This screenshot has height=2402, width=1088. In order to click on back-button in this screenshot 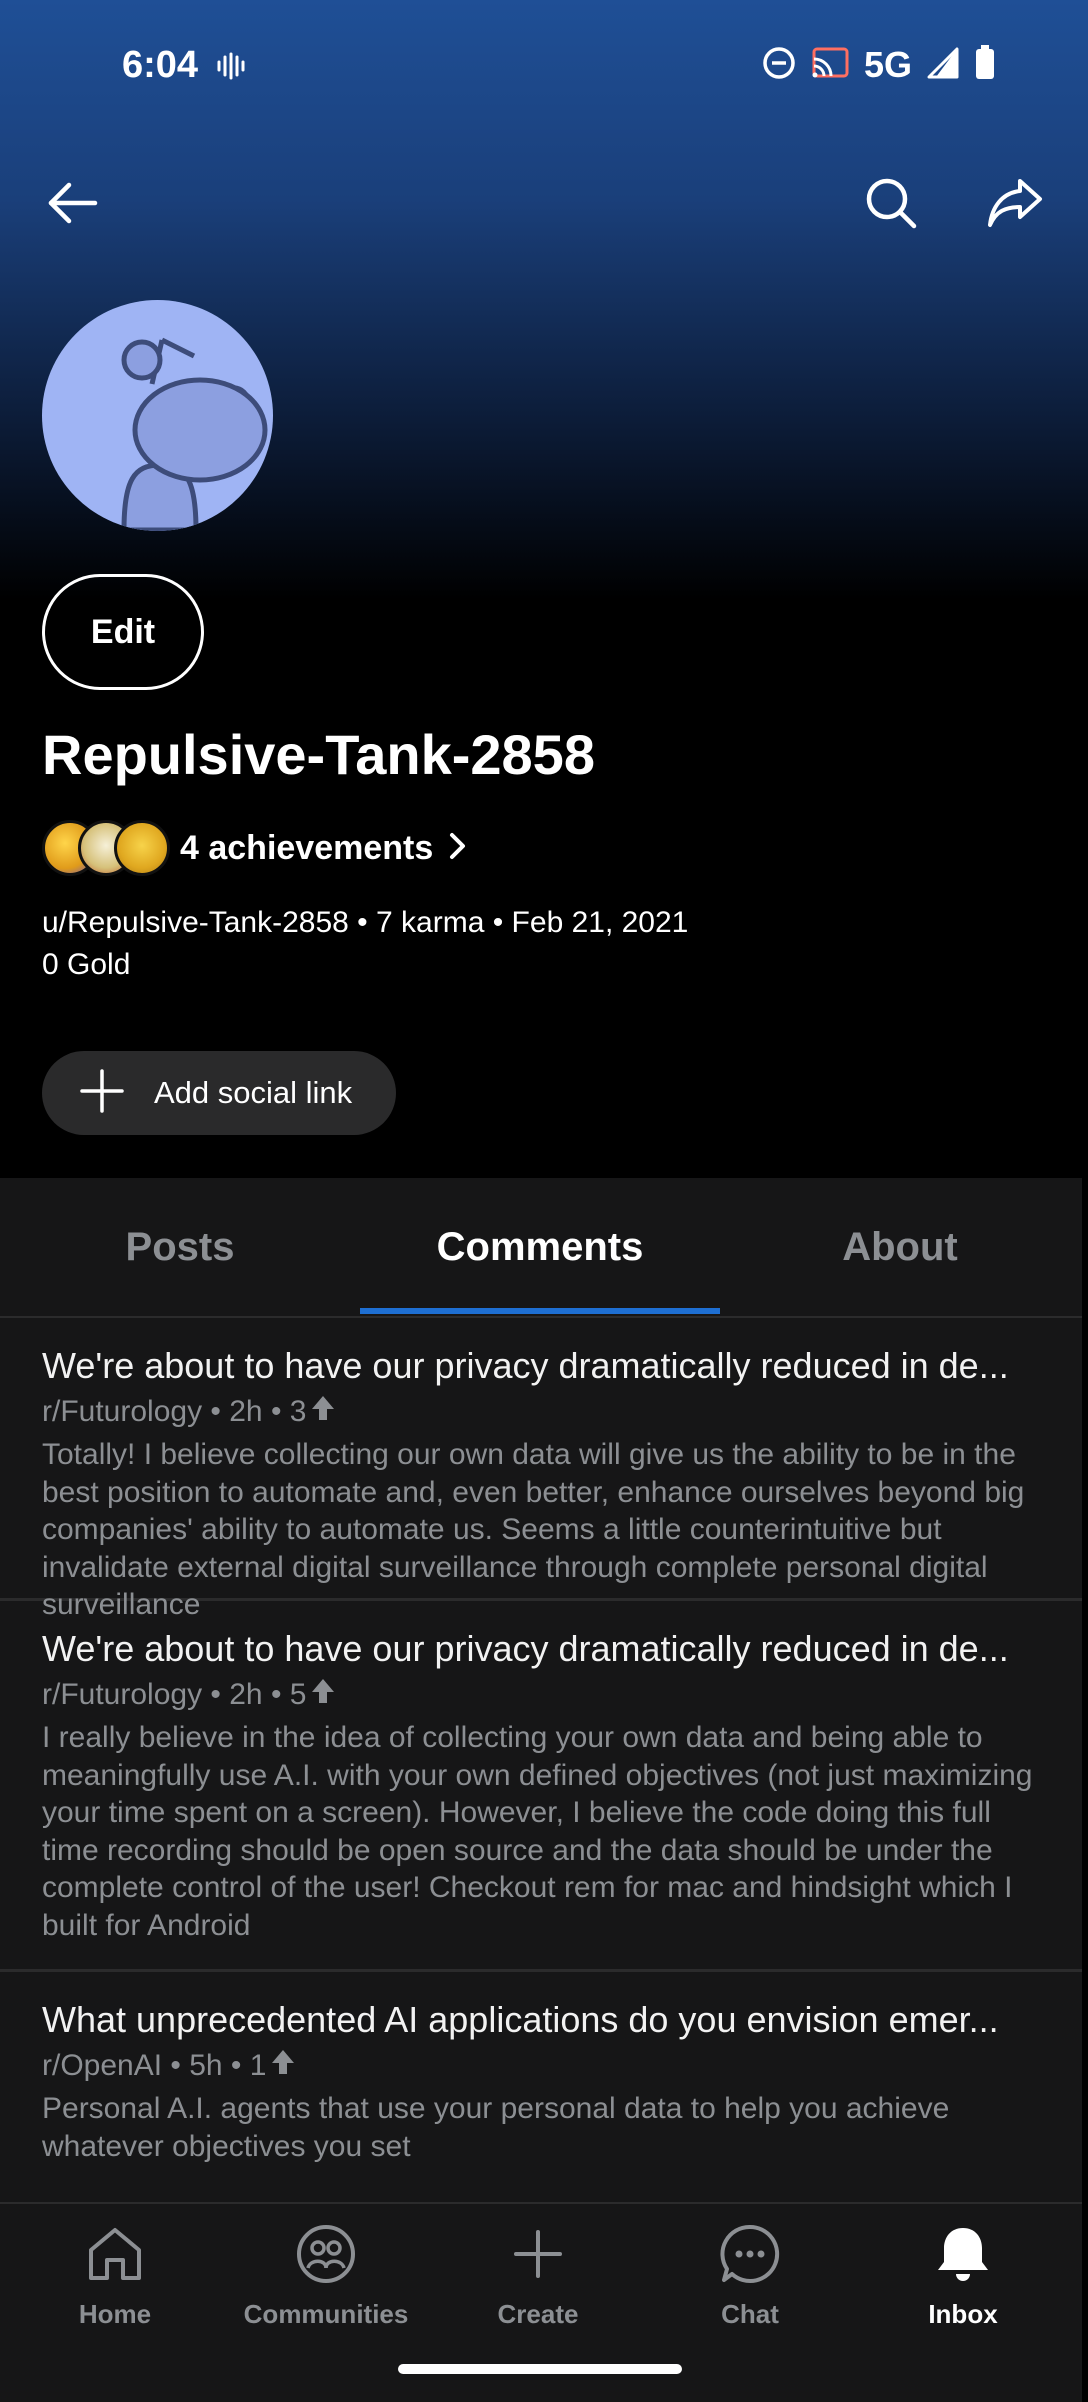, I will do `click(73, 205)`.